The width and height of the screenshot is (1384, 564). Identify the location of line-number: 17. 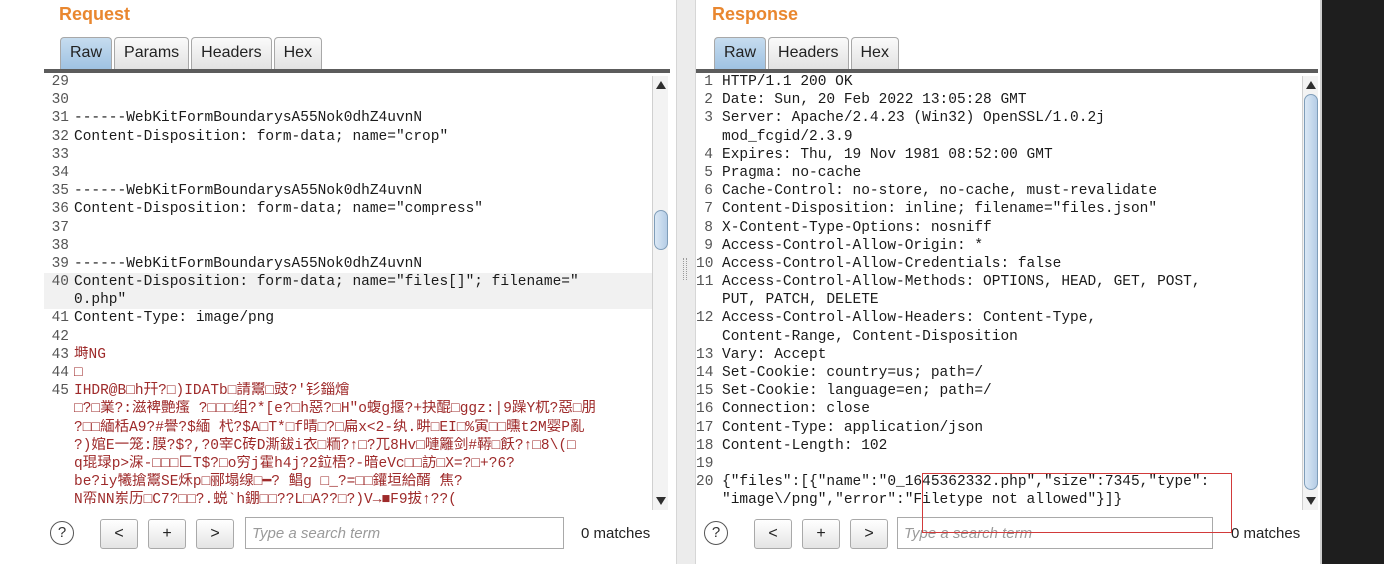
(705, 427).